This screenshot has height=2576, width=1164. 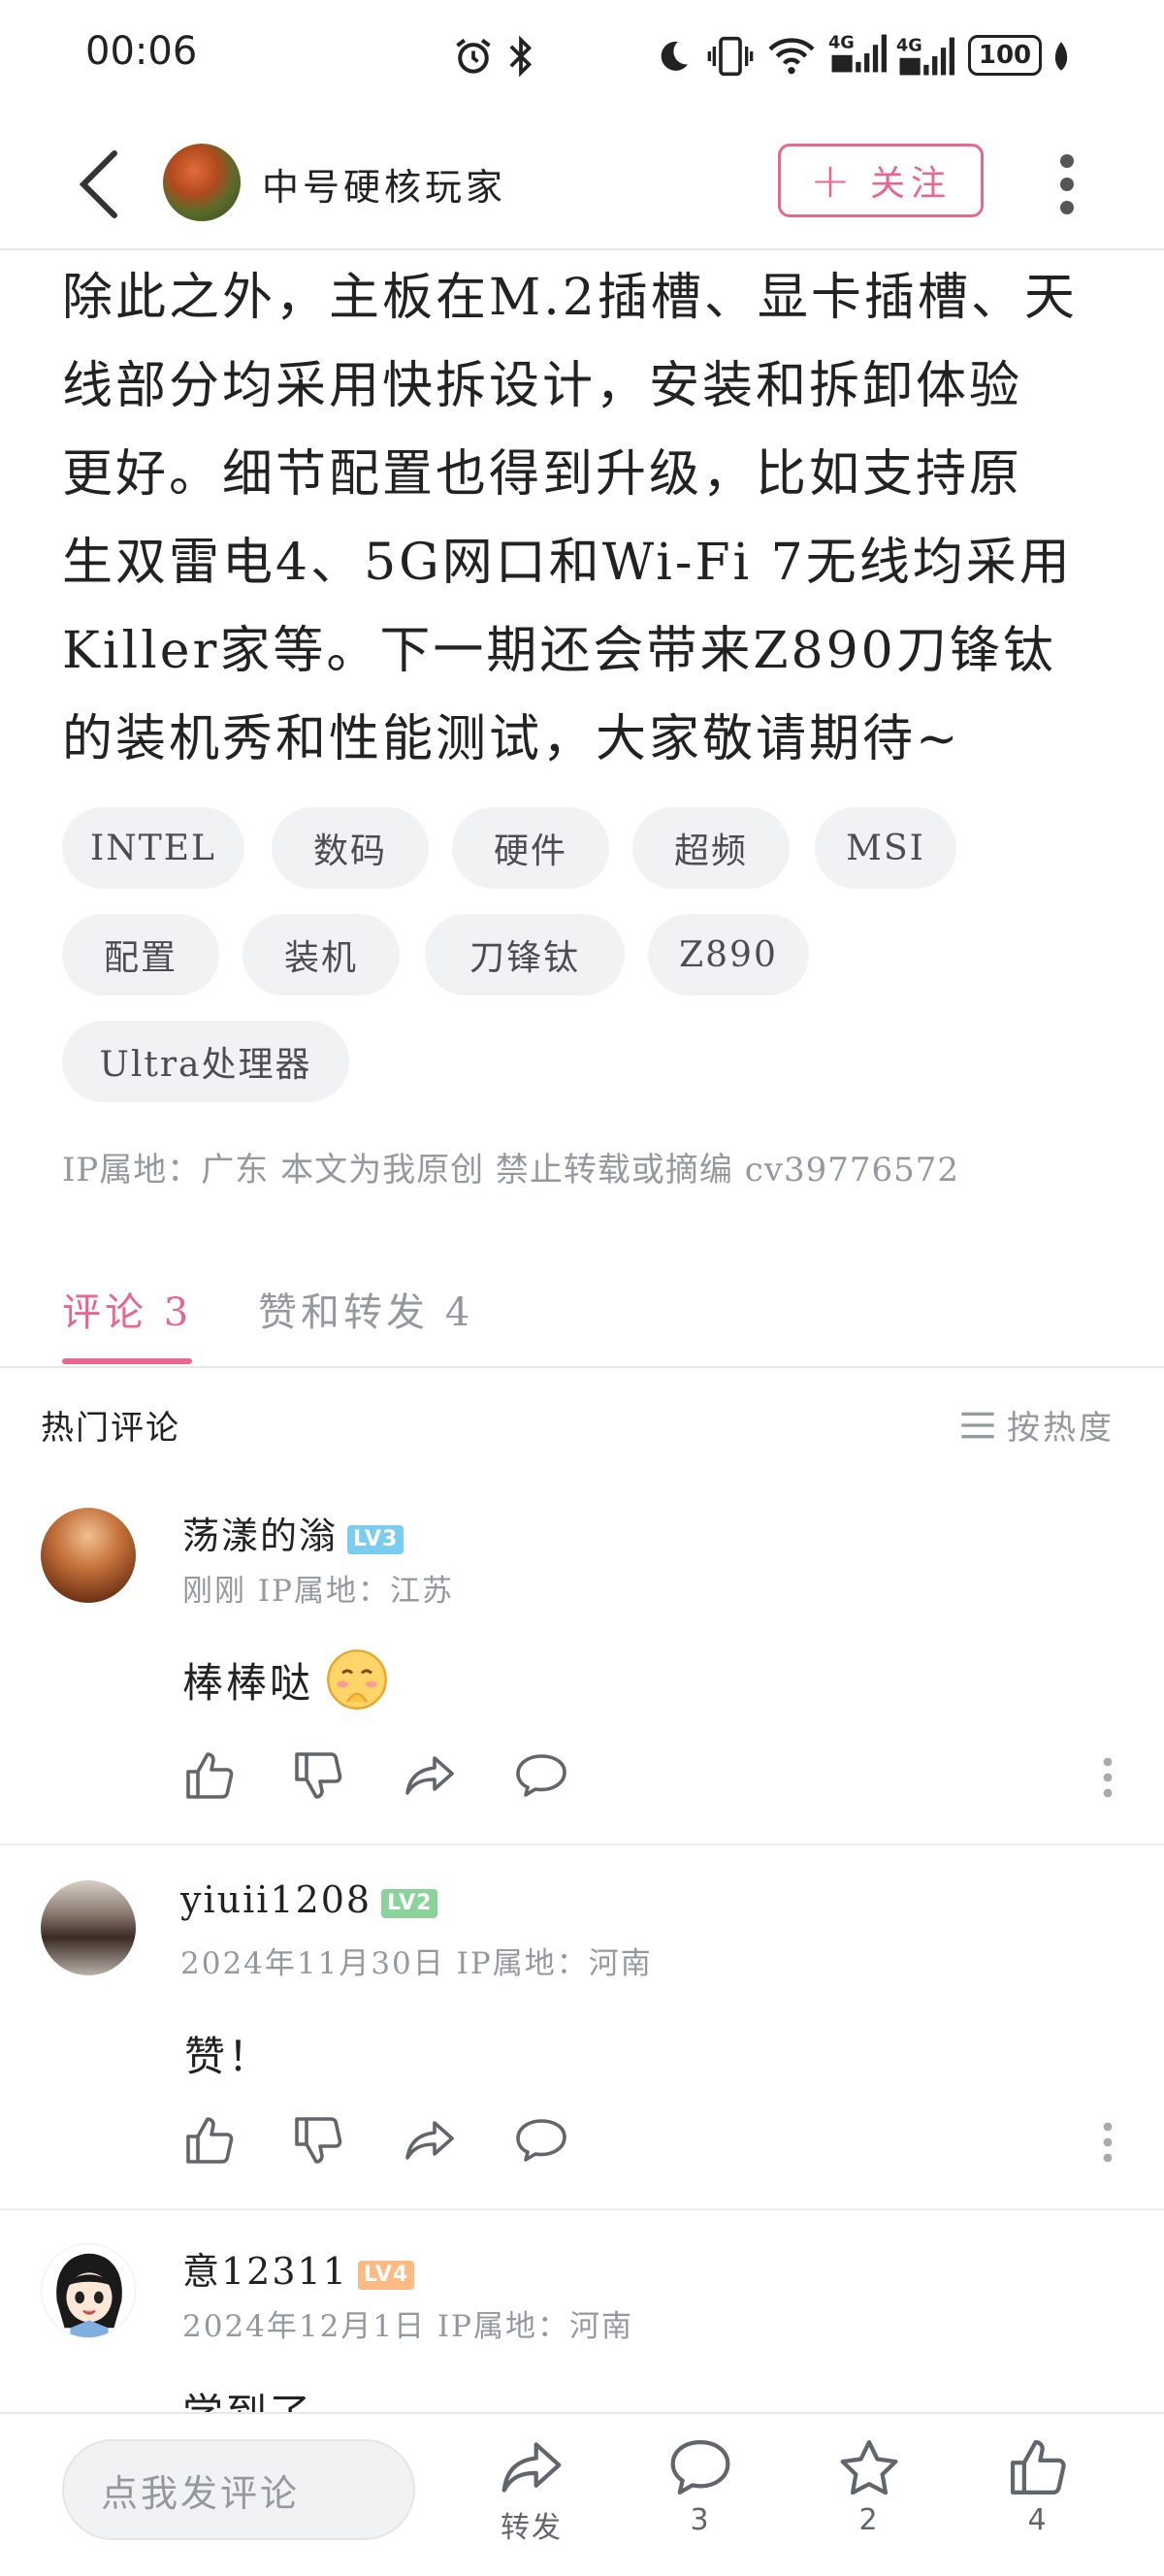 I want to click on tag-build: 装机, so click(x=321, y=954).